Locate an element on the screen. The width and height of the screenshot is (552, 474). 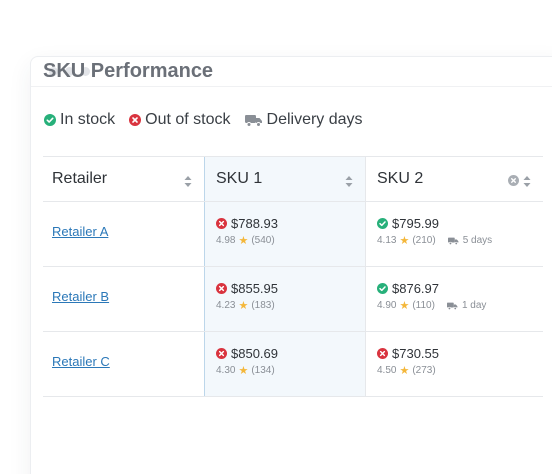
price-line: $730.55 is located at coordinates (408, 353).